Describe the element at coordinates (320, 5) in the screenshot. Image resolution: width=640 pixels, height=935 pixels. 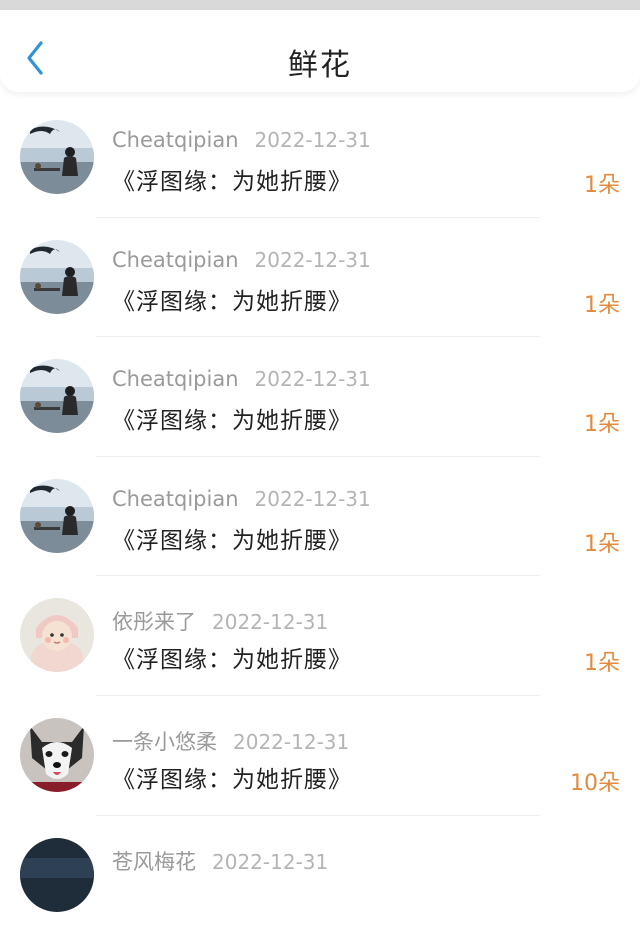
I see `status-bar` at that location.